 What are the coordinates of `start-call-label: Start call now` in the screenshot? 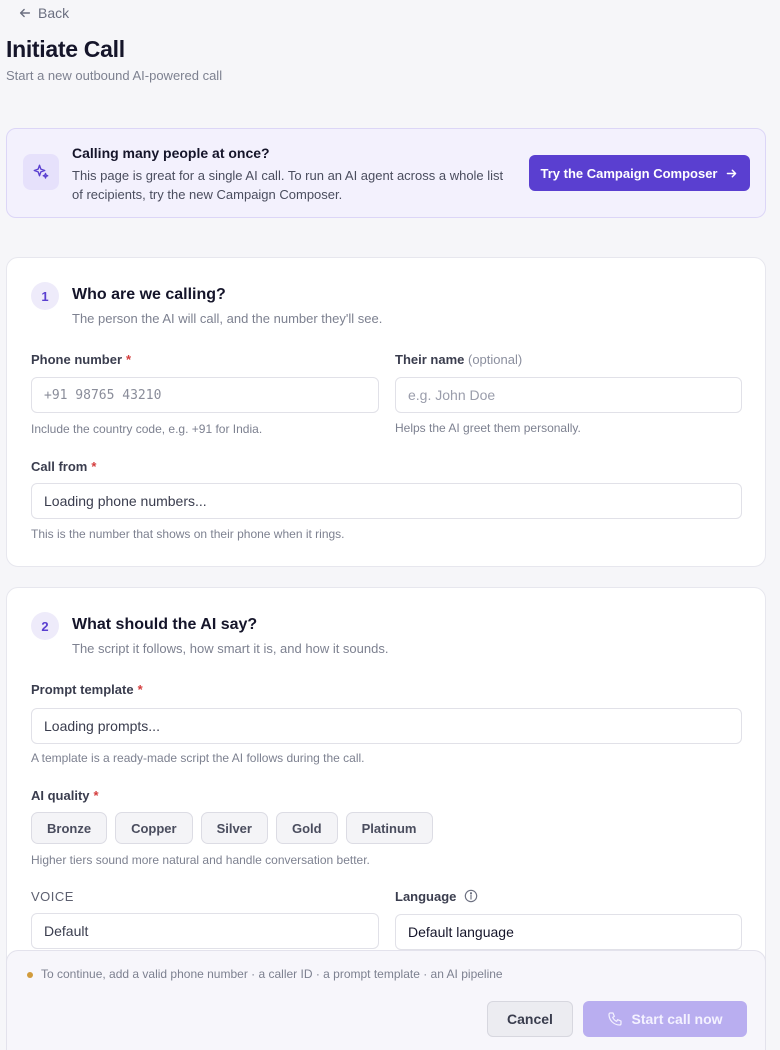 It's located at (677, 1019).